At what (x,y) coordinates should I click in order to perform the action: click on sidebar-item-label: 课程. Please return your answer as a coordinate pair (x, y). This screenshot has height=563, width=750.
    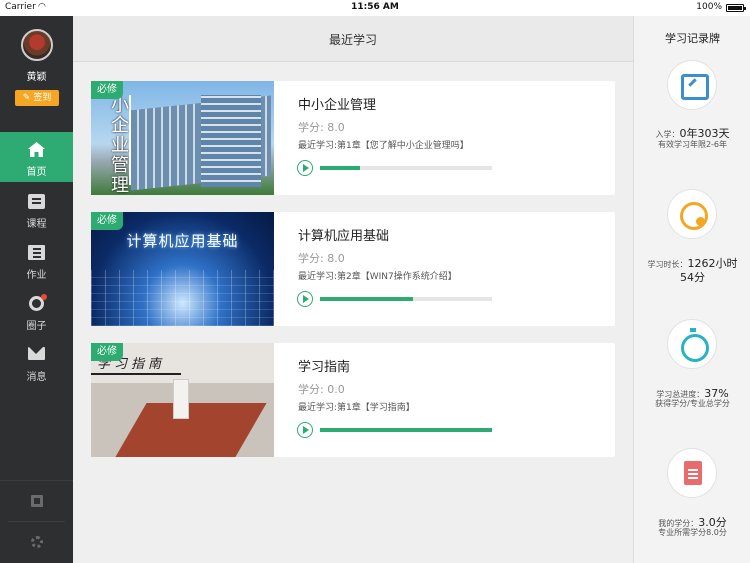
    Looking at the image, I should click on (36, 224).